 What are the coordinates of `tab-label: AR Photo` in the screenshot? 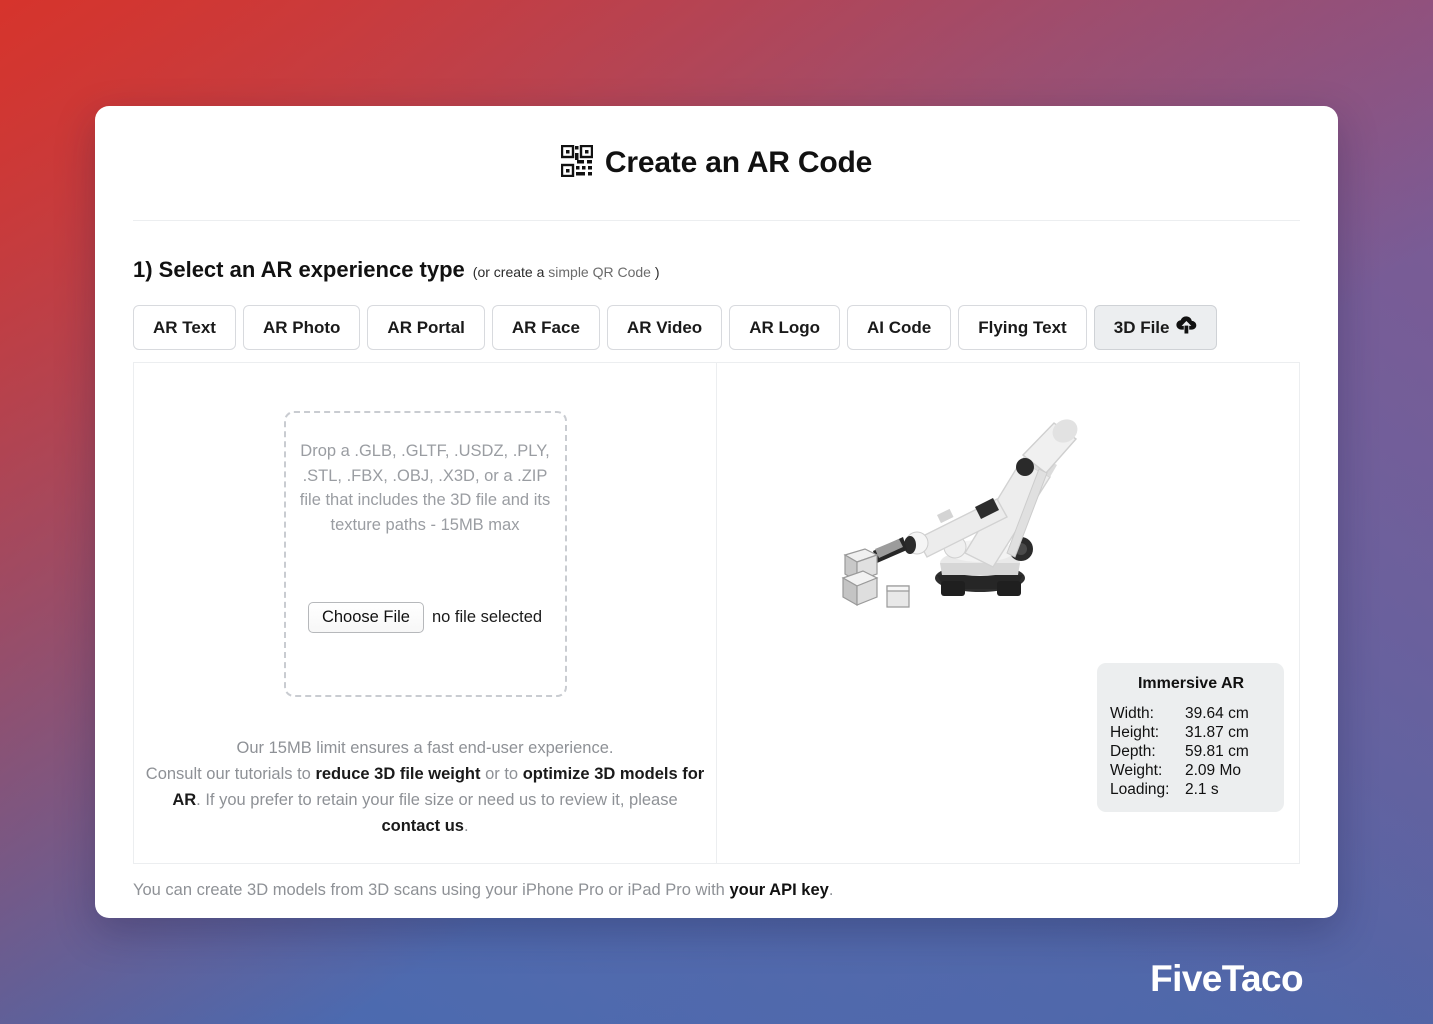 It's located at (301, 327).